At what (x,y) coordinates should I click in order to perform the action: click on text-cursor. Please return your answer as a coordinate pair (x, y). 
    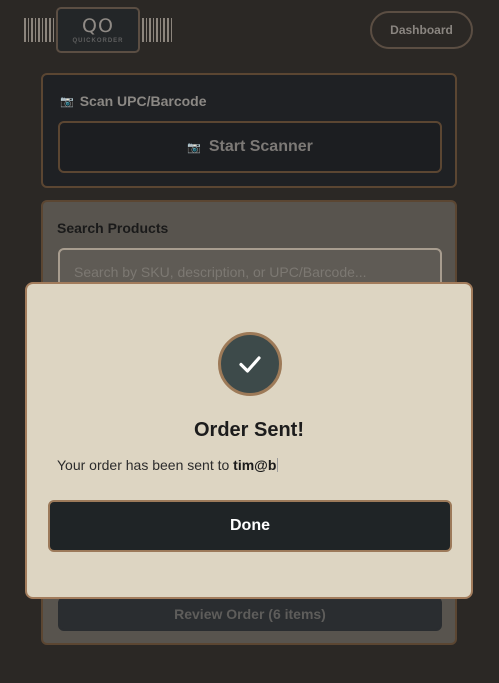
    Looking at the image, I should click on (278, 465).